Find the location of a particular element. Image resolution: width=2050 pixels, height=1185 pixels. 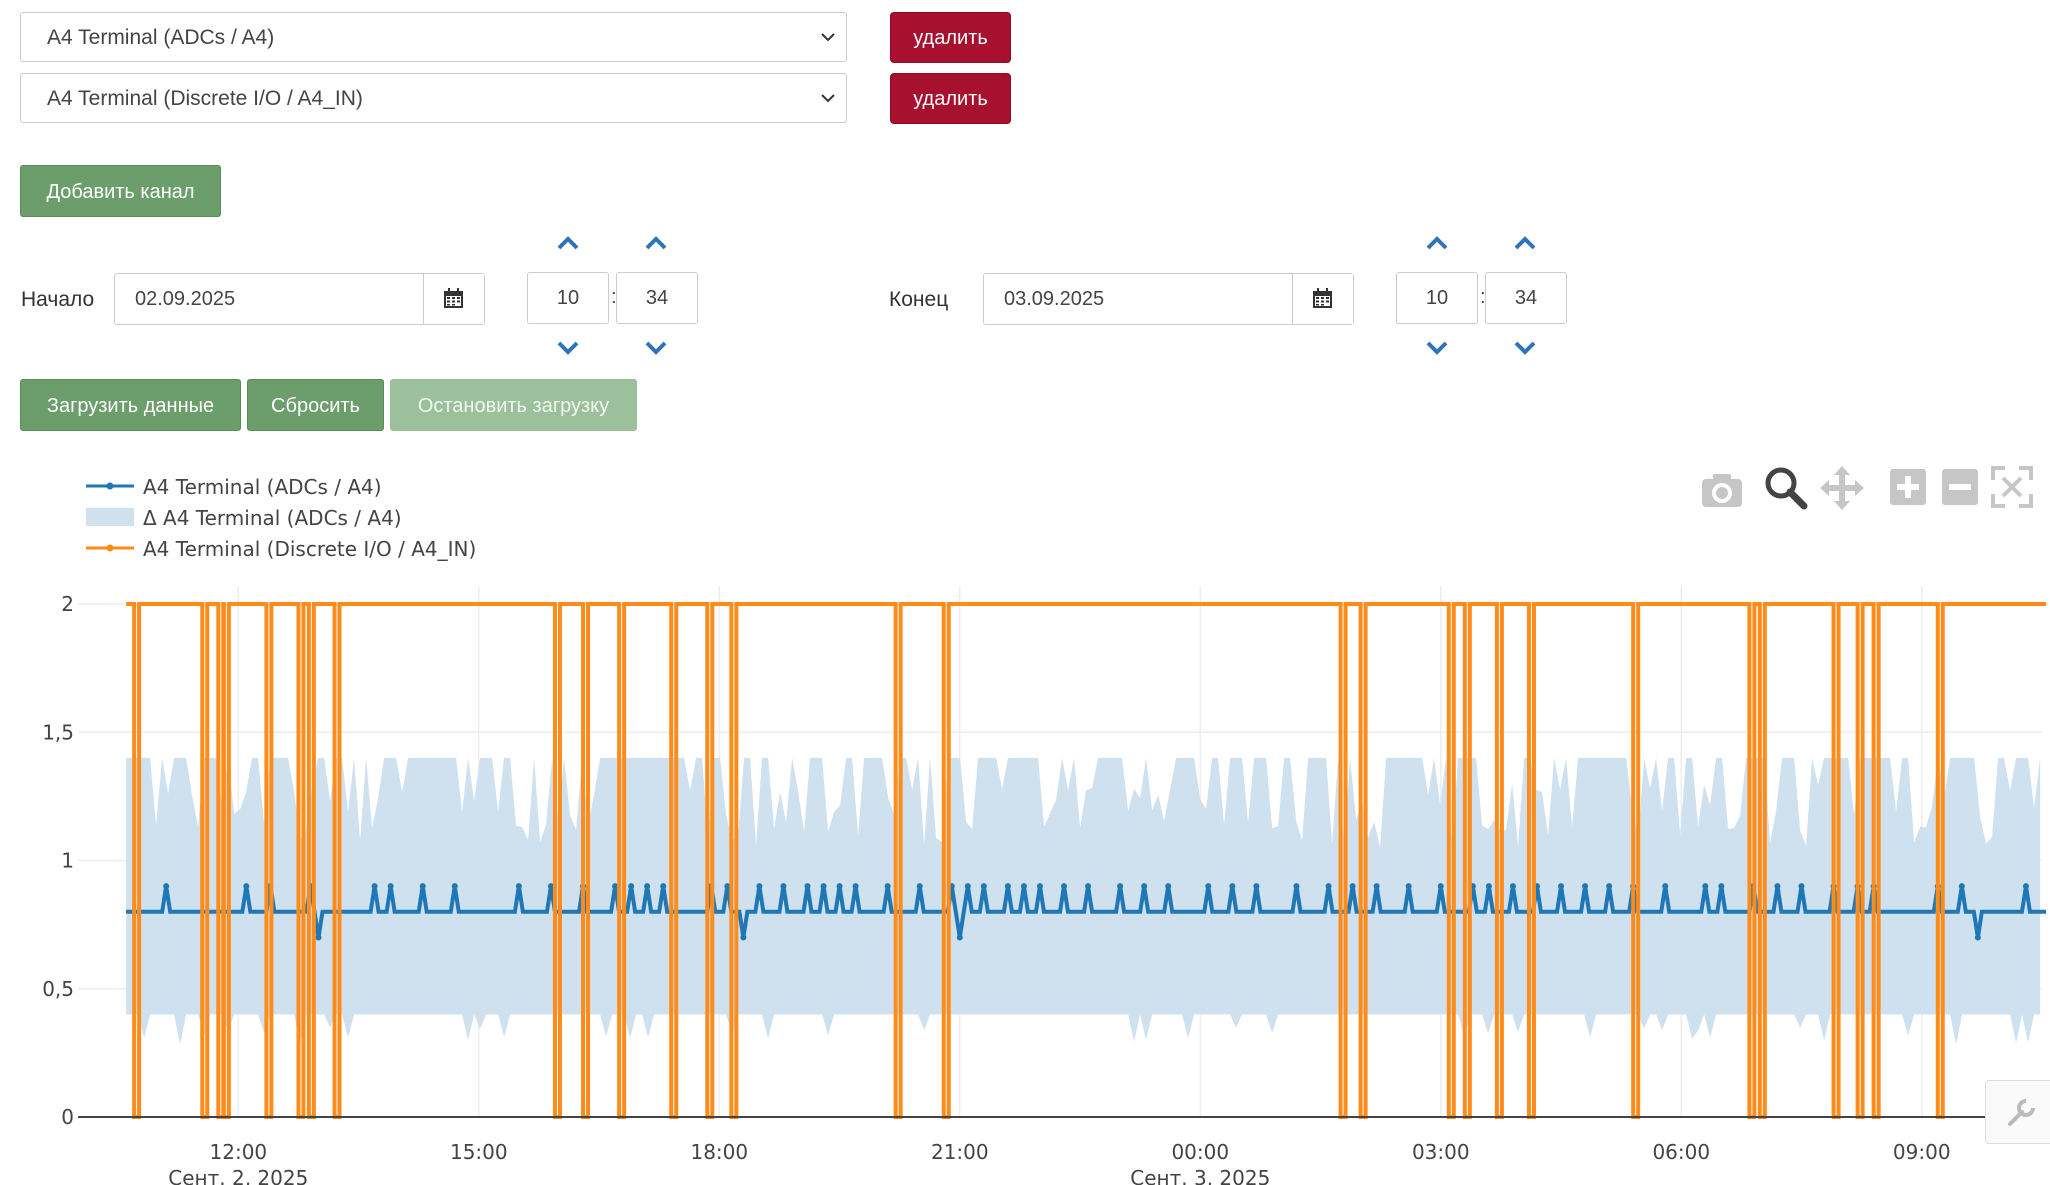

channel-select-2: A4 Terminal (Discrete I/O / A4_IN) is located at coordinates (433, 98).